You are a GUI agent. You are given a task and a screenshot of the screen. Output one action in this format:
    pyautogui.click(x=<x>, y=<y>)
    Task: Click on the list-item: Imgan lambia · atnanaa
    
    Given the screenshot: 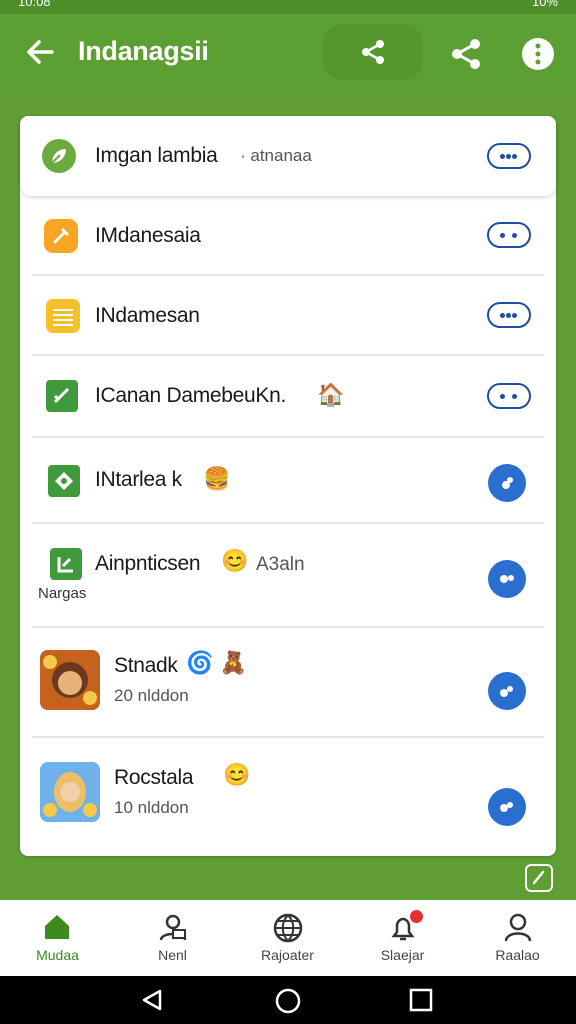 What is the action you would take?
    pyautogui.click(x=288, y=156)
    